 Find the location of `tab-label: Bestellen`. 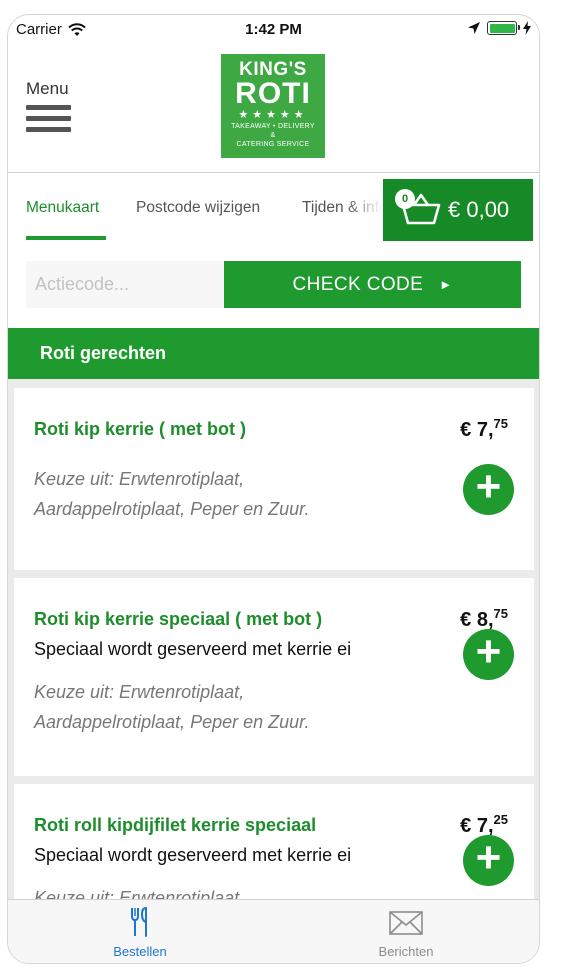

tab-label: Bestellen is located at coordinates (140, 951).